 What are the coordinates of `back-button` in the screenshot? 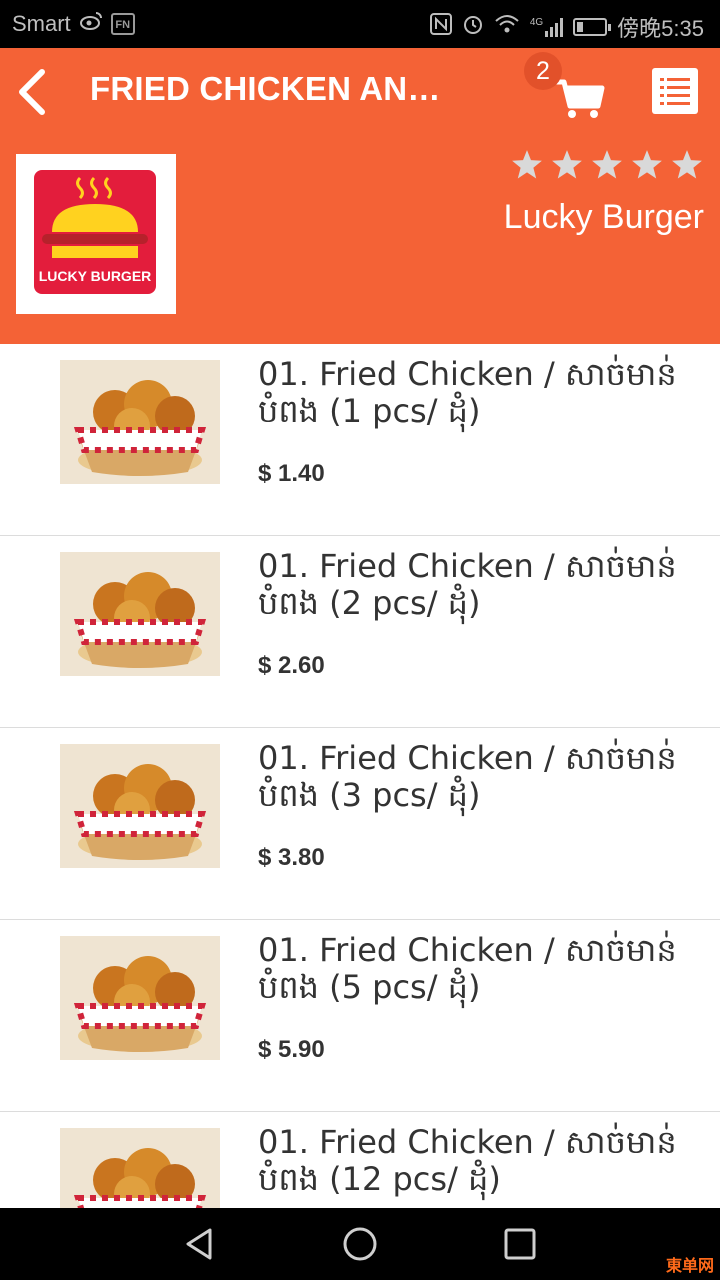 It's located at (34, 92).